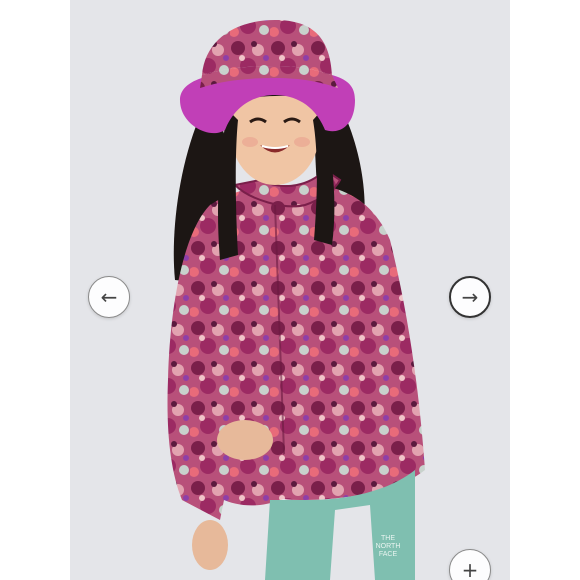  I want to click on right-margin, so click(545, 290).